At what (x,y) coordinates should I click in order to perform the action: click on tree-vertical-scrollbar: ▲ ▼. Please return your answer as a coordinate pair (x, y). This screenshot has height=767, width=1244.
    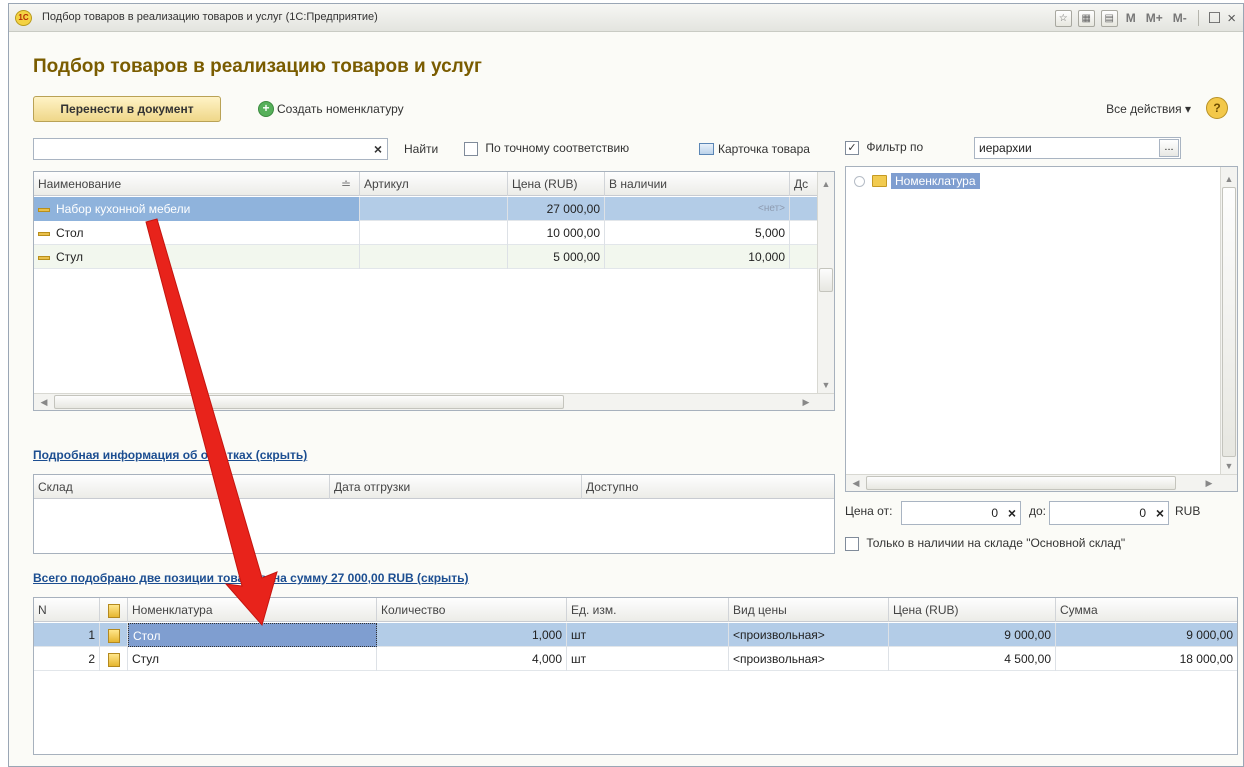
    Looking at the image, I should click on (1228, 320).